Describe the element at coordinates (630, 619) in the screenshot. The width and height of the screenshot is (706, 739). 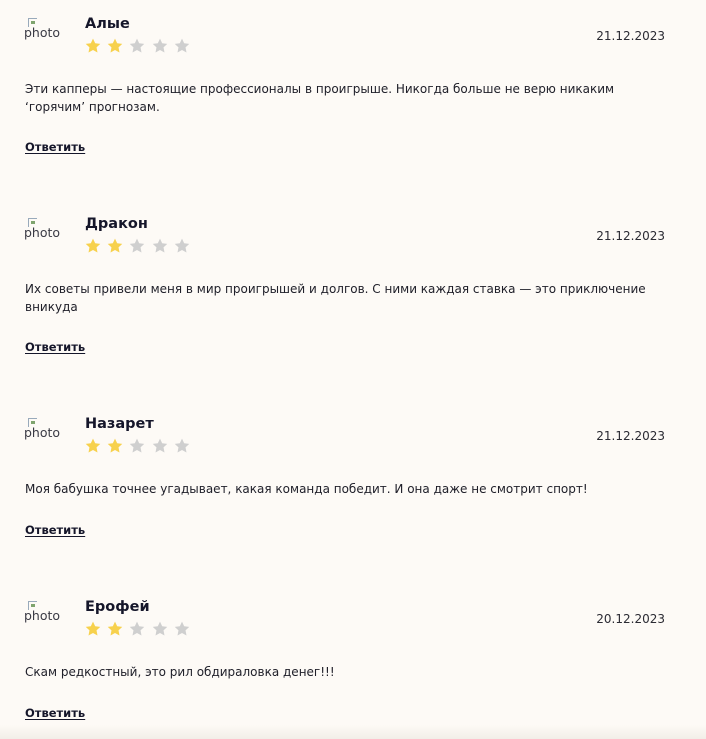
I see `review-date: 20.12.2023` at that location.